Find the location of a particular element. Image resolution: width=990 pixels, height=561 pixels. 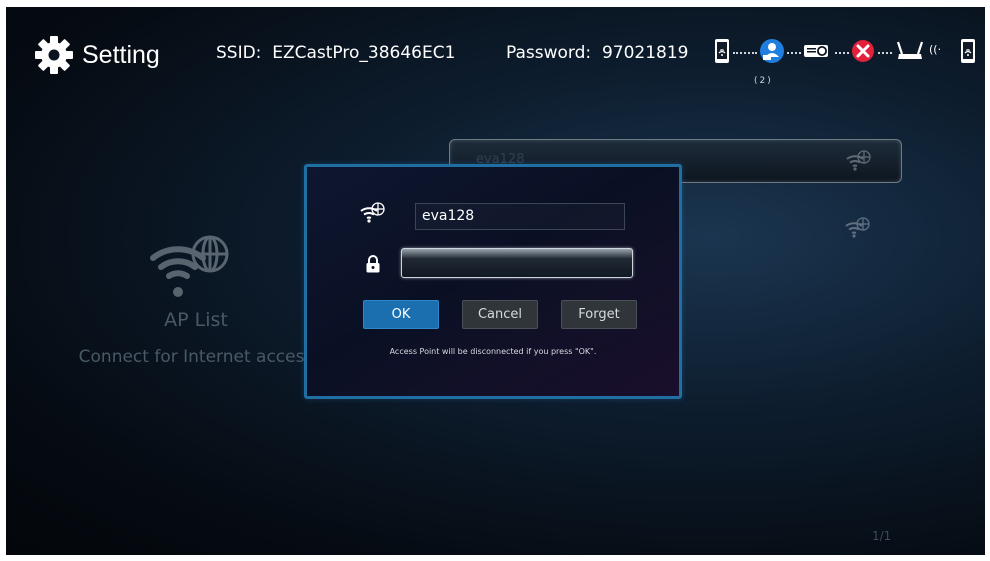

error-icon is located at coordinates (863, 51).